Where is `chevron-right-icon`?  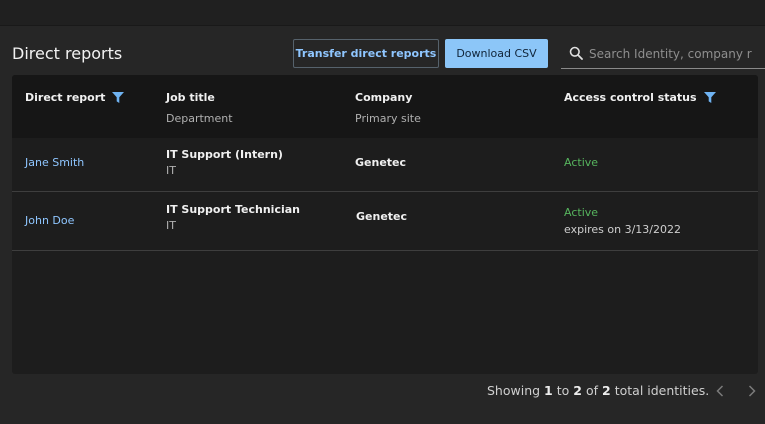
chevron-right-icon is located at coordinates (752, 391).